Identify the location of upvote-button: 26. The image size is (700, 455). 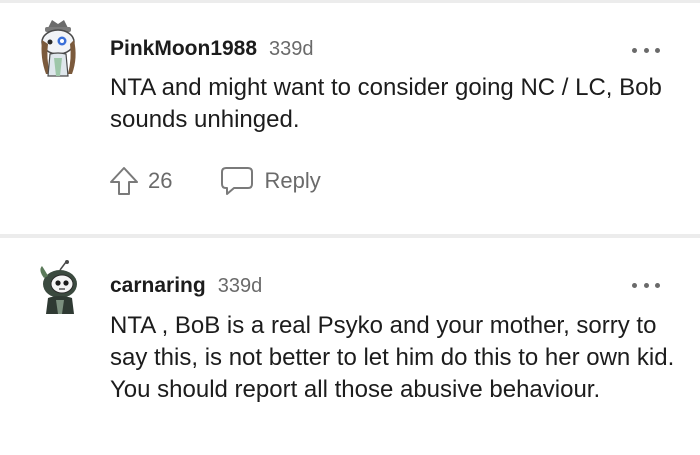
(140, 181).